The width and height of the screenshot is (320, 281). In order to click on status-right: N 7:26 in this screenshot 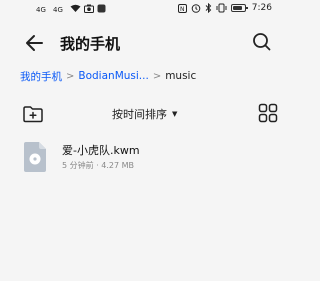, I will do `click(224, 8)`.